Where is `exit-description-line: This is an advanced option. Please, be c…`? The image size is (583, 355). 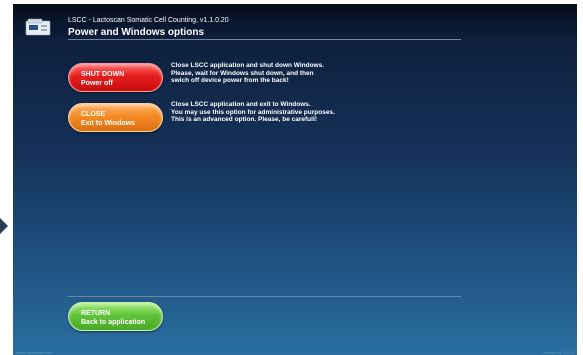 exit-description-line: This is an advanced option. Please, be c… is located at coordinates (244, 119).